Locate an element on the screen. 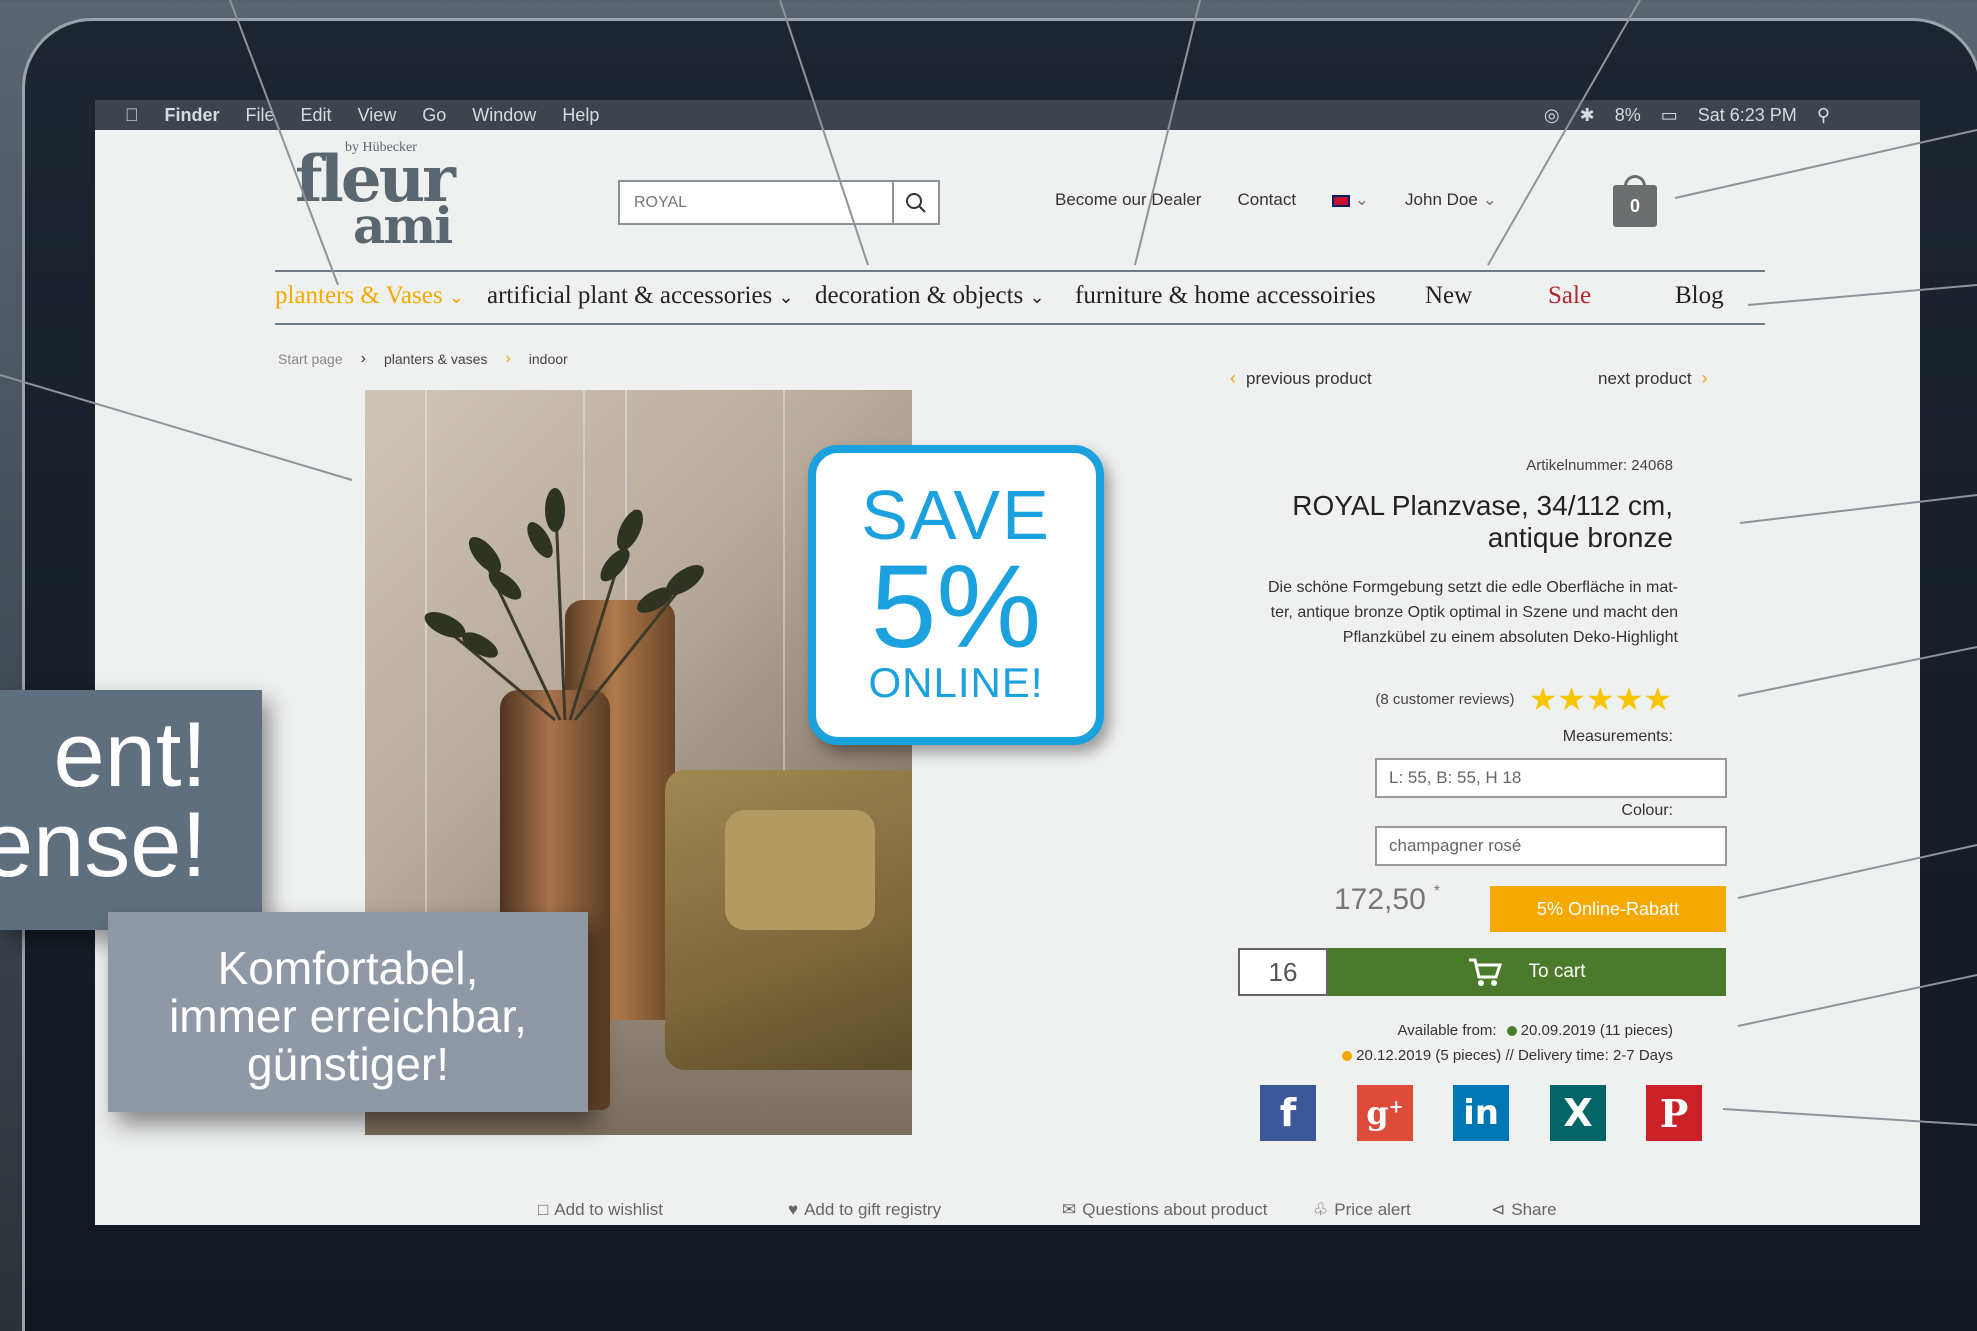 The height and width of the screenshot is (1331, 1977). pinterest-share-button: P is located at coordinates (1674, 1113).